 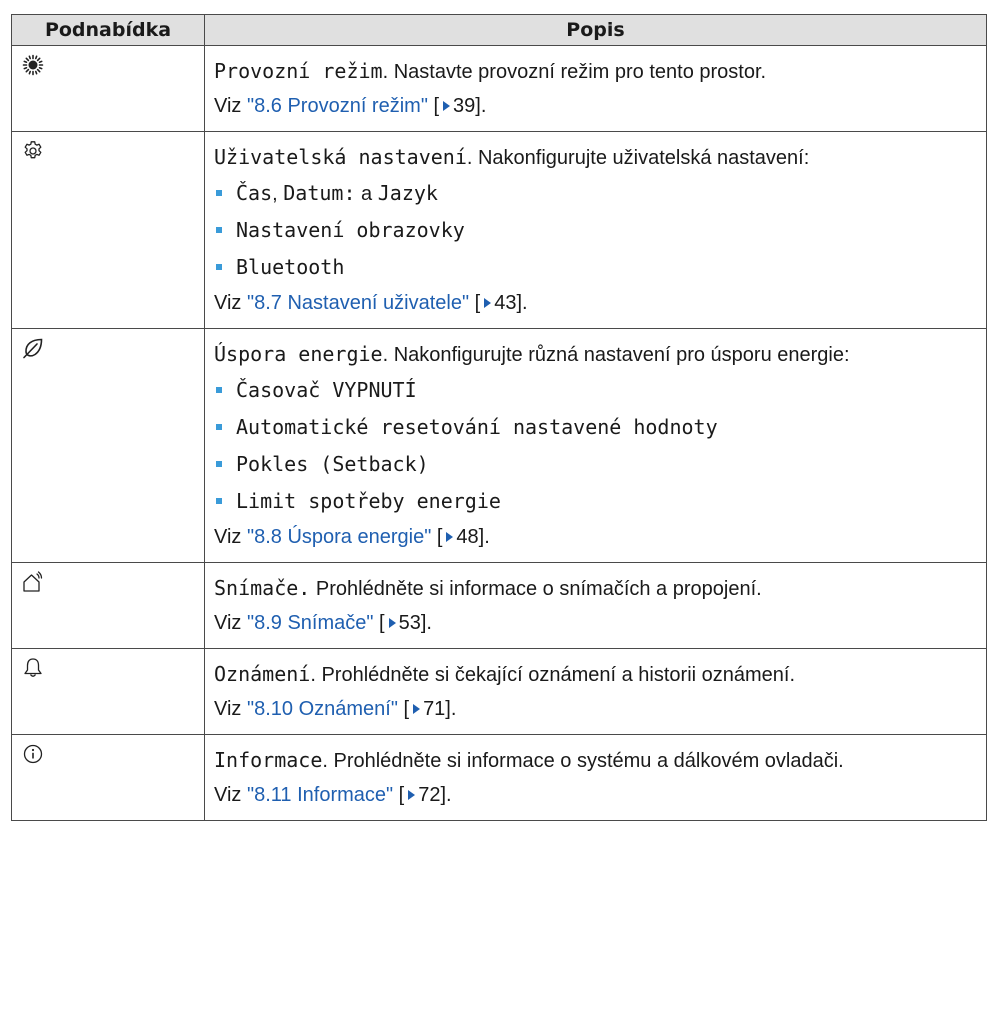 I want to click on list-item: Pokles (Setback), so click(x=596, y=464).